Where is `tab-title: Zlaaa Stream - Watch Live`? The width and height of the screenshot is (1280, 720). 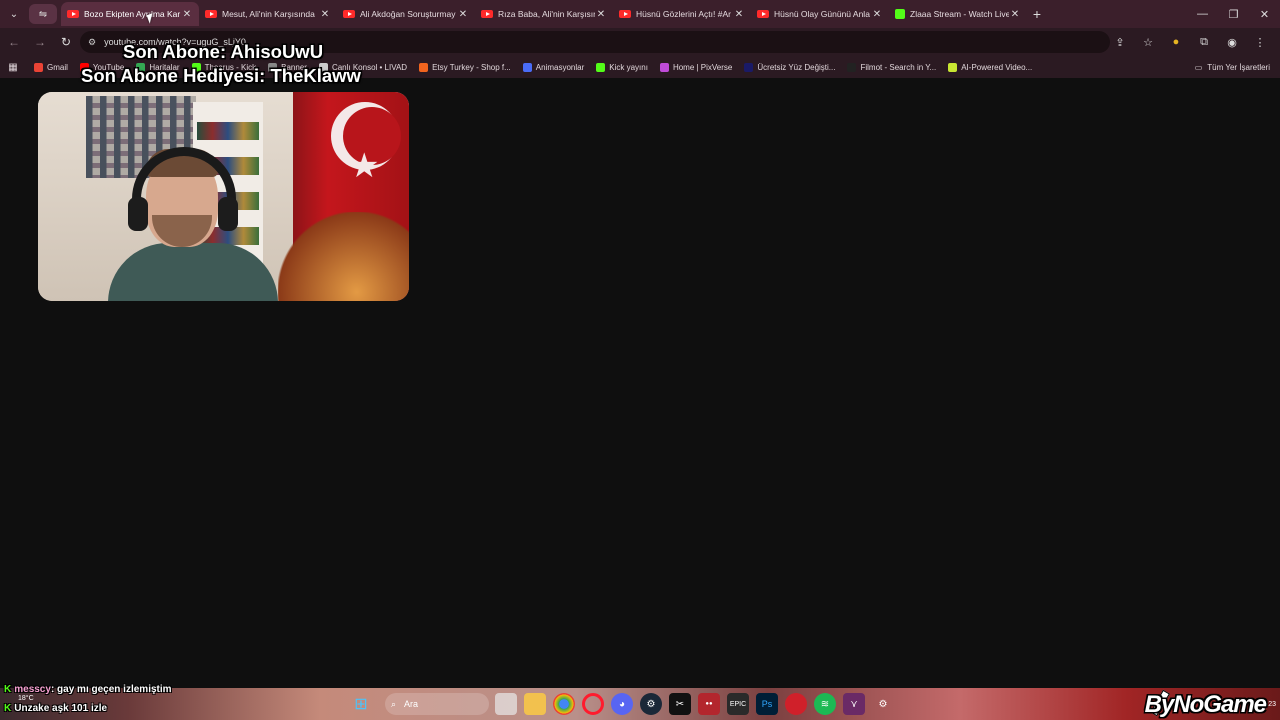 tab-title: Zlaaa Stream - Watch Live is located at coordinates (959, 14).